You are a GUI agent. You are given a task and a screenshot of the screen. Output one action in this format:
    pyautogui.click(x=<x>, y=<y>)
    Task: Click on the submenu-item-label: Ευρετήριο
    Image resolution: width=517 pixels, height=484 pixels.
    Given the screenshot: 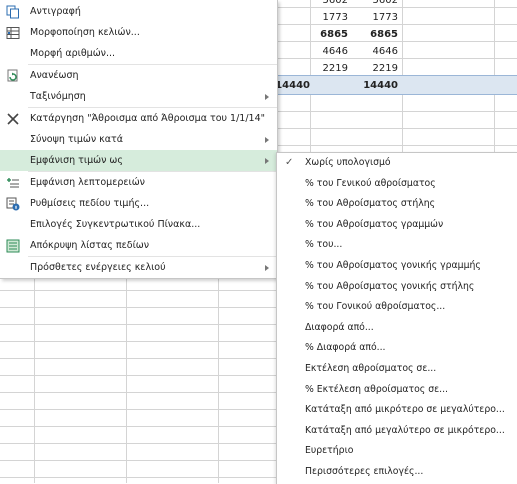 What is the action you would take?
    pyautogui.click(x=329, y=451)
    